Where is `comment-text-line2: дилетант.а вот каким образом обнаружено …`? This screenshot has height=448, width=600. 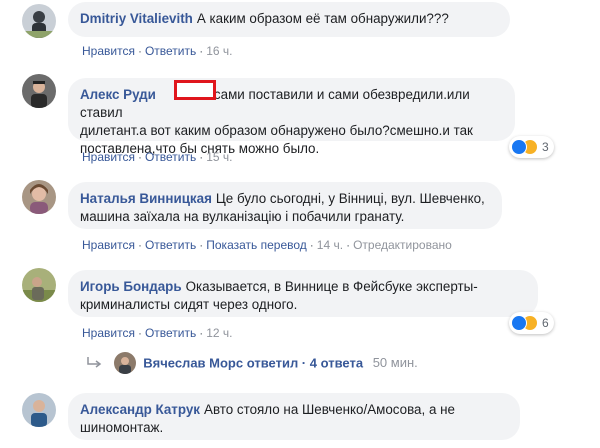
comment-text-line2: дилетант.а вот каким образом обнаружено … is located at coordinates (276, 130).